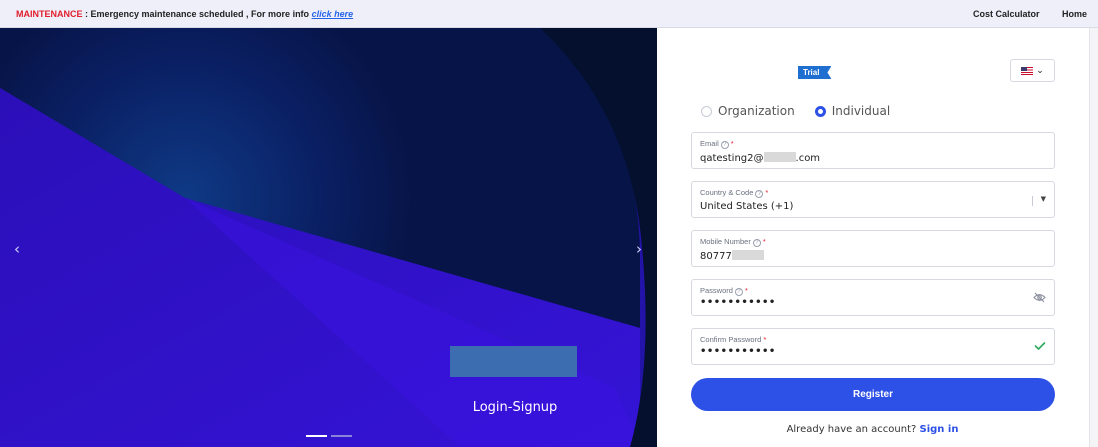 This screenshot has width=1098, height=447. What do you see at coordinates (756, 111) in the screenshot?
I see `radio-organization-label: Organization` at bounding box center [756, 111].